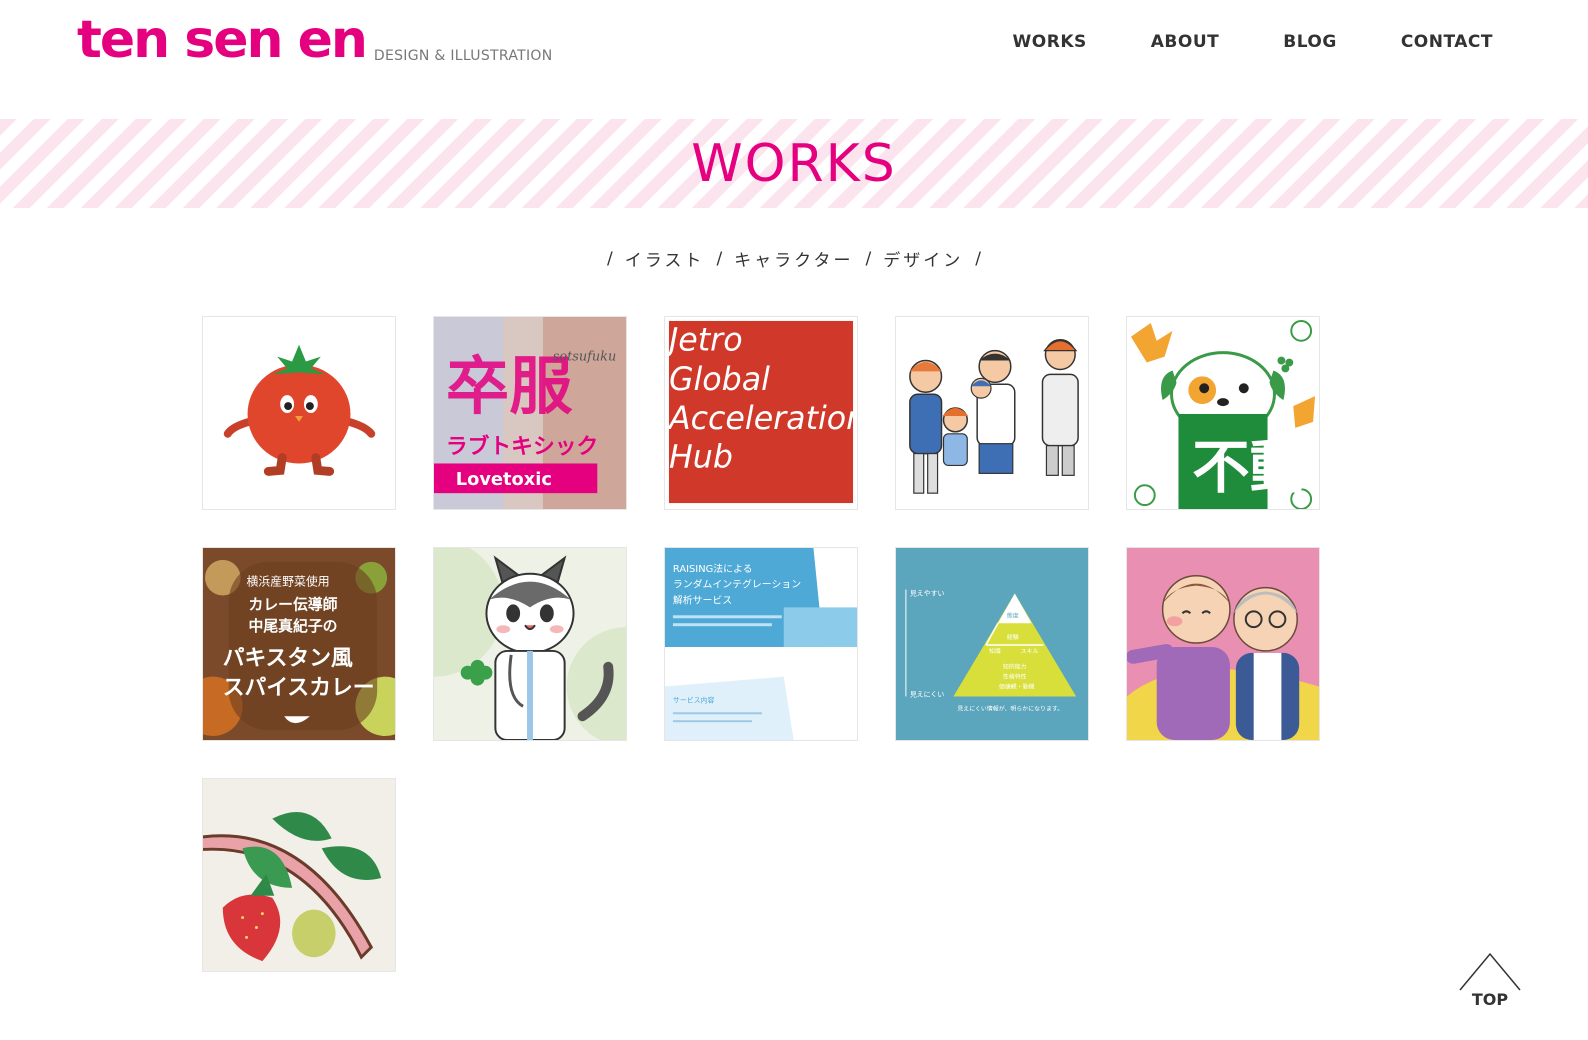 The width and height of the screenshot is (1588, 1040). I want to click on nav-contact: CONTACT, so click(1447, 42).